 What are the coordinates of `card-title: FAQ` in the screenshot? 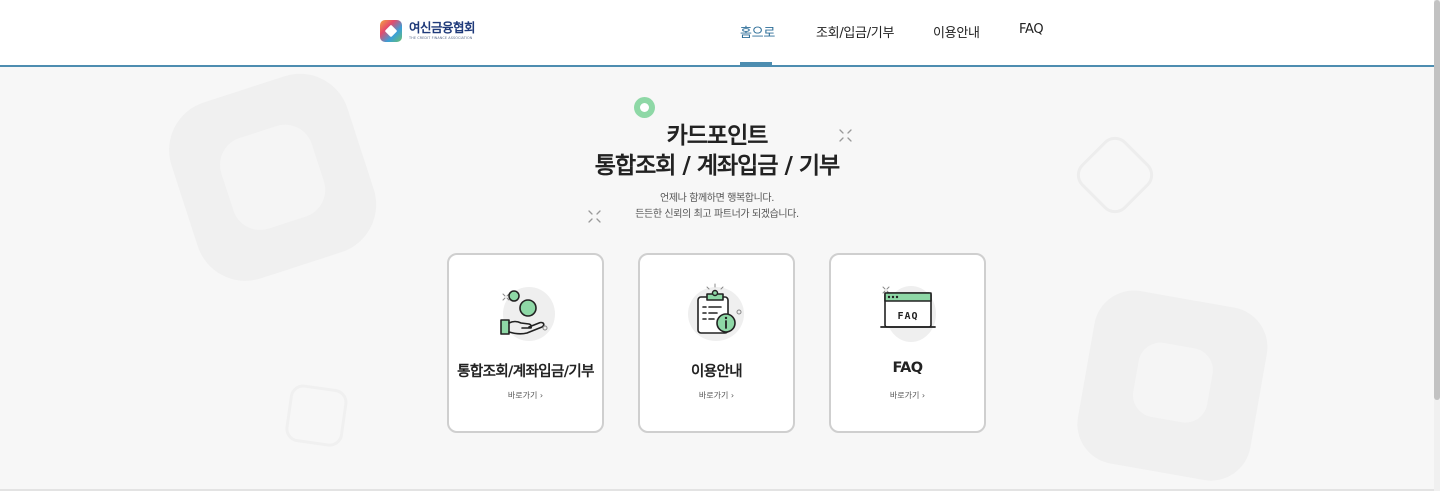 It's located at (908, 368).